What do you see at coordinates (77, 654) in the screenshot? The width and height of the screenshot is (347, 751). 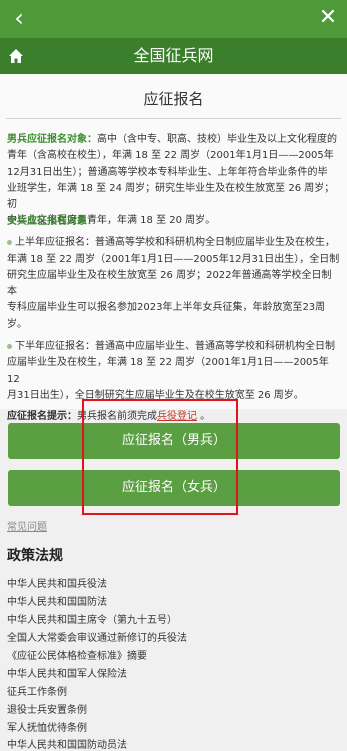 I see `law-link: 《应征公民体格检查标准》摘要` at bounding box center [77, 654].